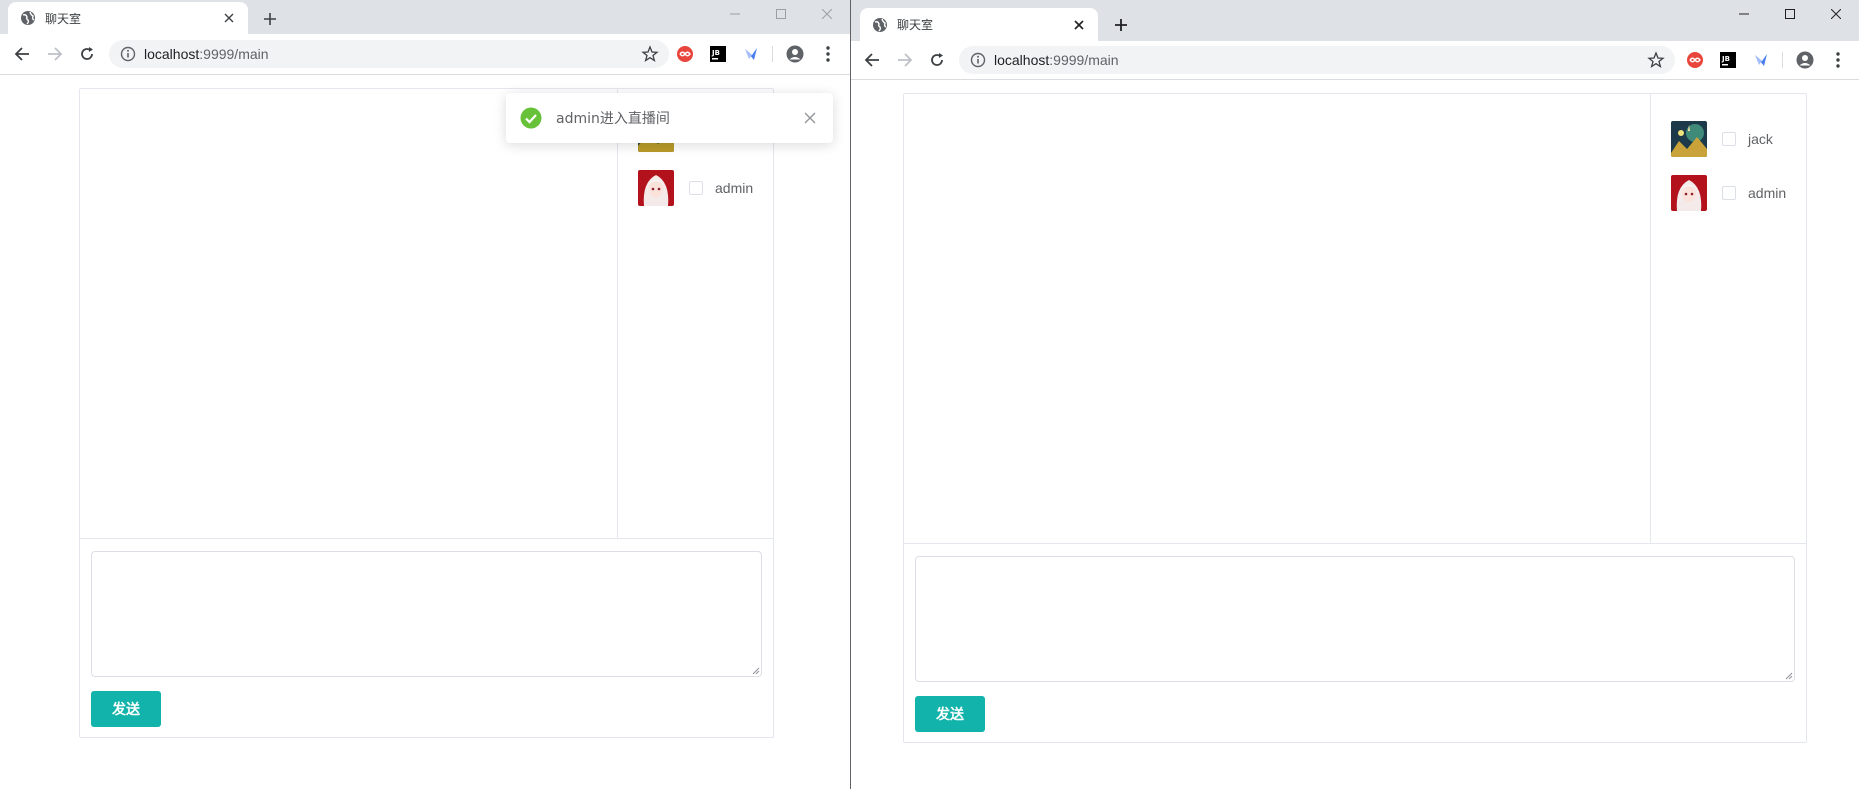 The image size is (1859, 789). I want to click on user-list: jack admin, so click(1728, 319).